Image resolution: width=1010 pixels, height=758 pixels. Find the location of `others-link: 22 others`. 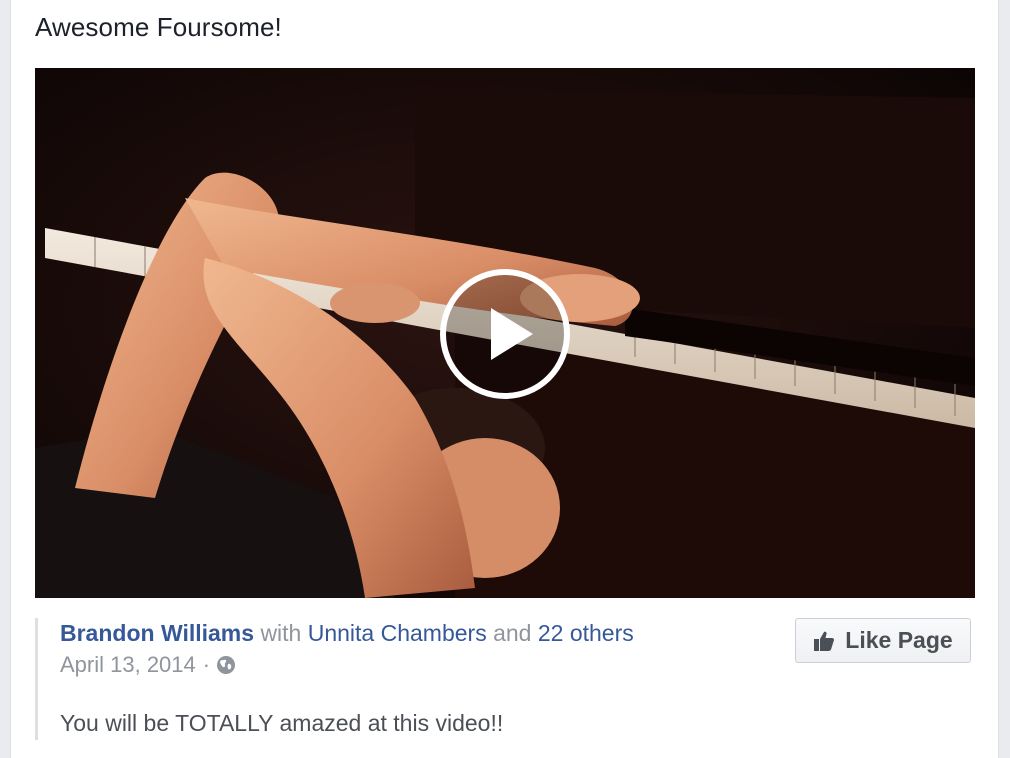

others-link: 22 others is located at coordinates (586, 633).